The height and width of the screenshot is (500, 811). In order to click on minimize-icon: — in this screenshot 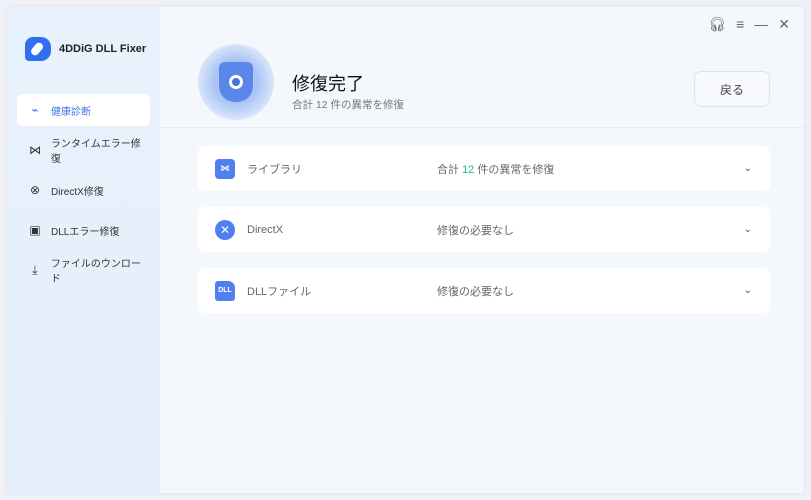, I will do `click(761, 24)`.